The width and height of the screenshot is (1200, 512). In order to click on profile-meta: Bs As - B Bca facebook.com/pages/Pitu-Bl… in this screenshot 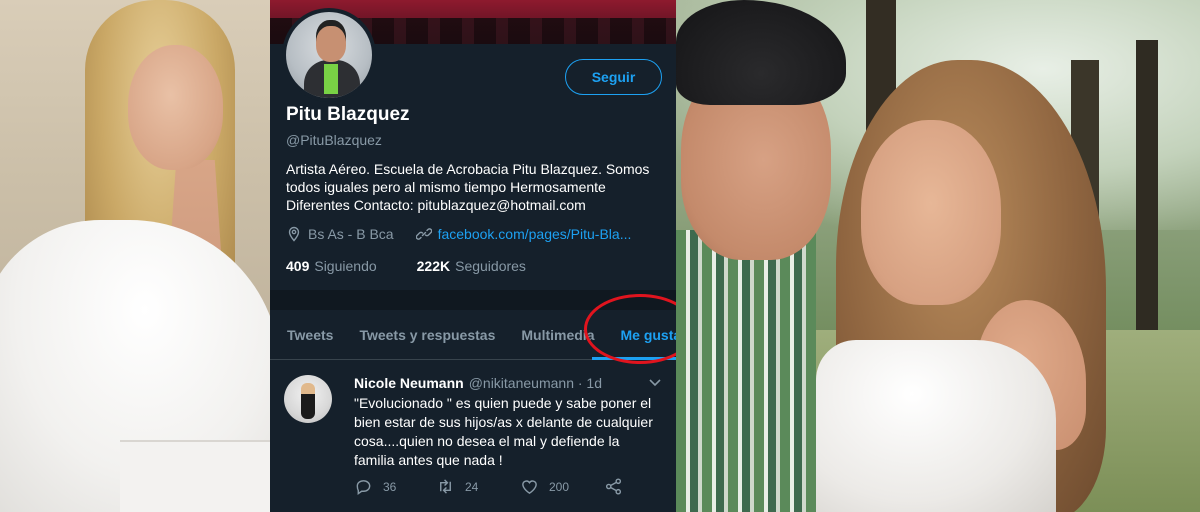, I will do `click(458, 234)`.